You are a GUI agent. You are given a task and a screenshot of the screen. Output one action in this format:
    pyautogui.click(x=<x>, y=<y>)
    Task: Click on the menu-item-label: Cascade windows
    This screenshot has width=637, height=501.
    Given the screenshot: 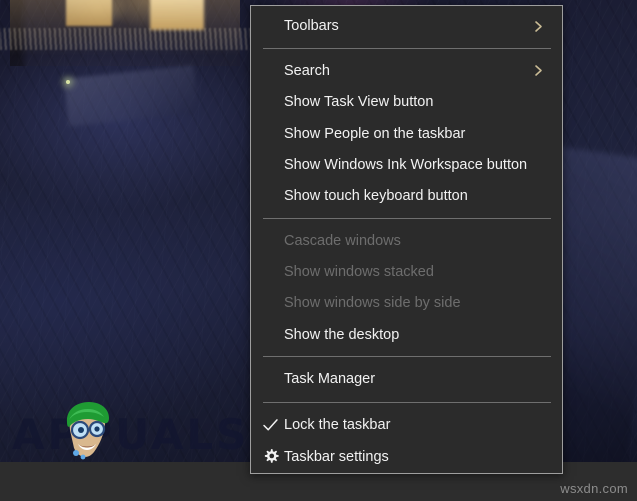 What is the action you would take?
    pyautogui.click(x=342, y=240)
    